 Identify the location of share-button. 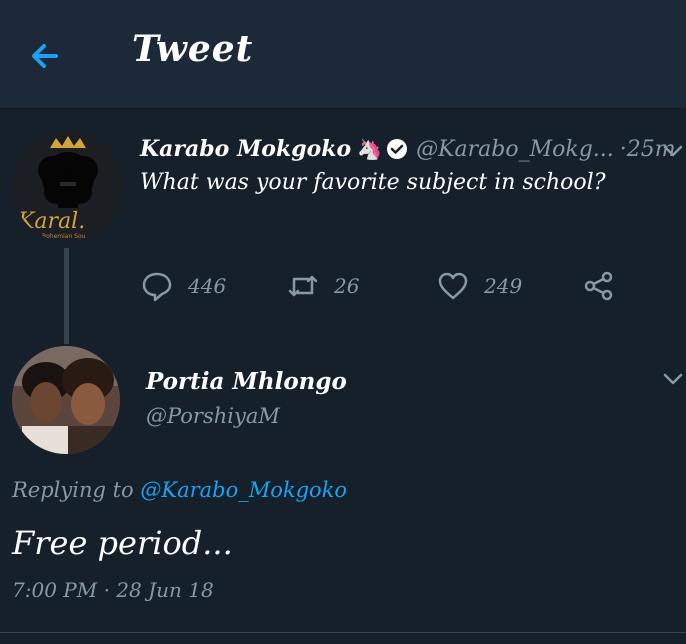
(606, 286).